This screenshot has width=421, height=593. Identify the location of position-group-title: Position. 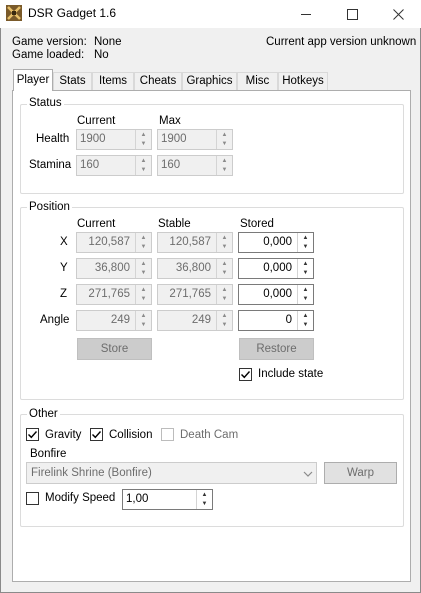
(49, 207).